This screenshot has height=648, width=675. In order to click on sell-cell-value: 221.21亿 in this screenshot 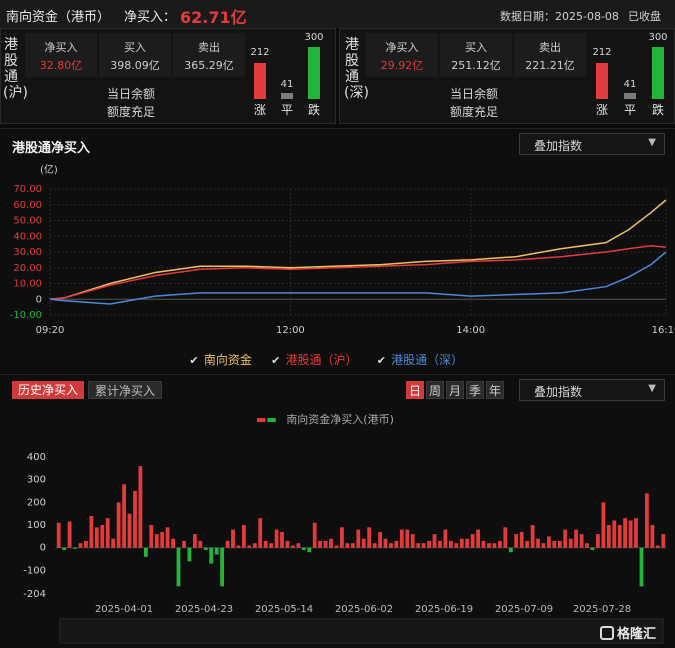, I will do `click(550, 65)`.